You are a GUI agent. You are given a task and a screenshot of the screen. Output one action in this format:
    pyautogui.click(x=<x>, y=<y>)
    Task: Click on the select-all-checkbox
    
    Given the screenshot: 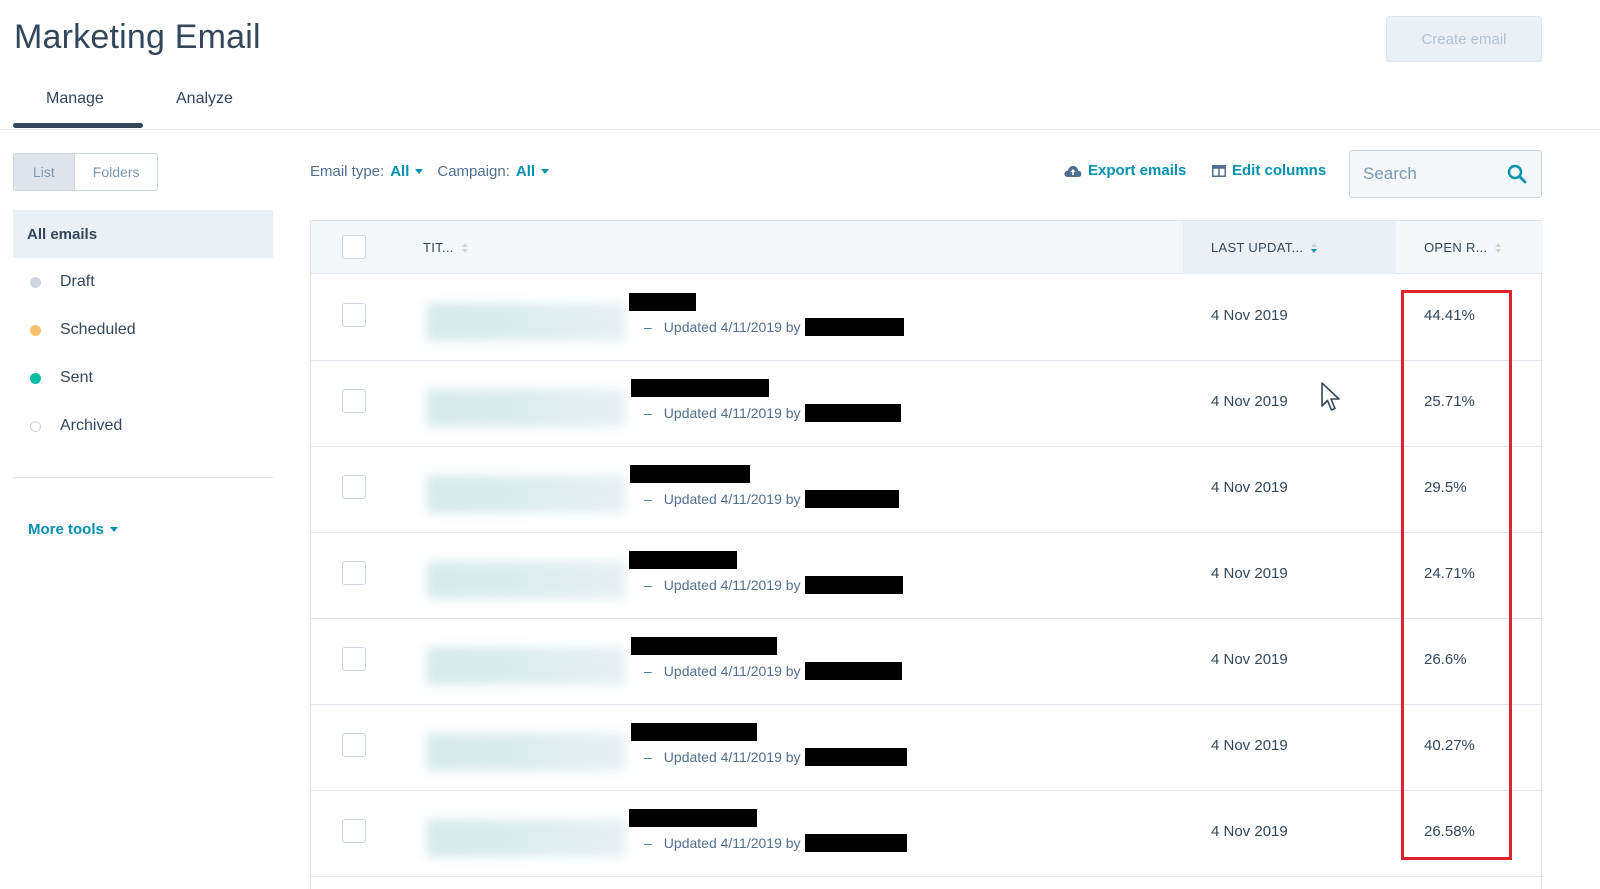 What is the action you would take?
    pyautogui.click(x=354, y=247)
    